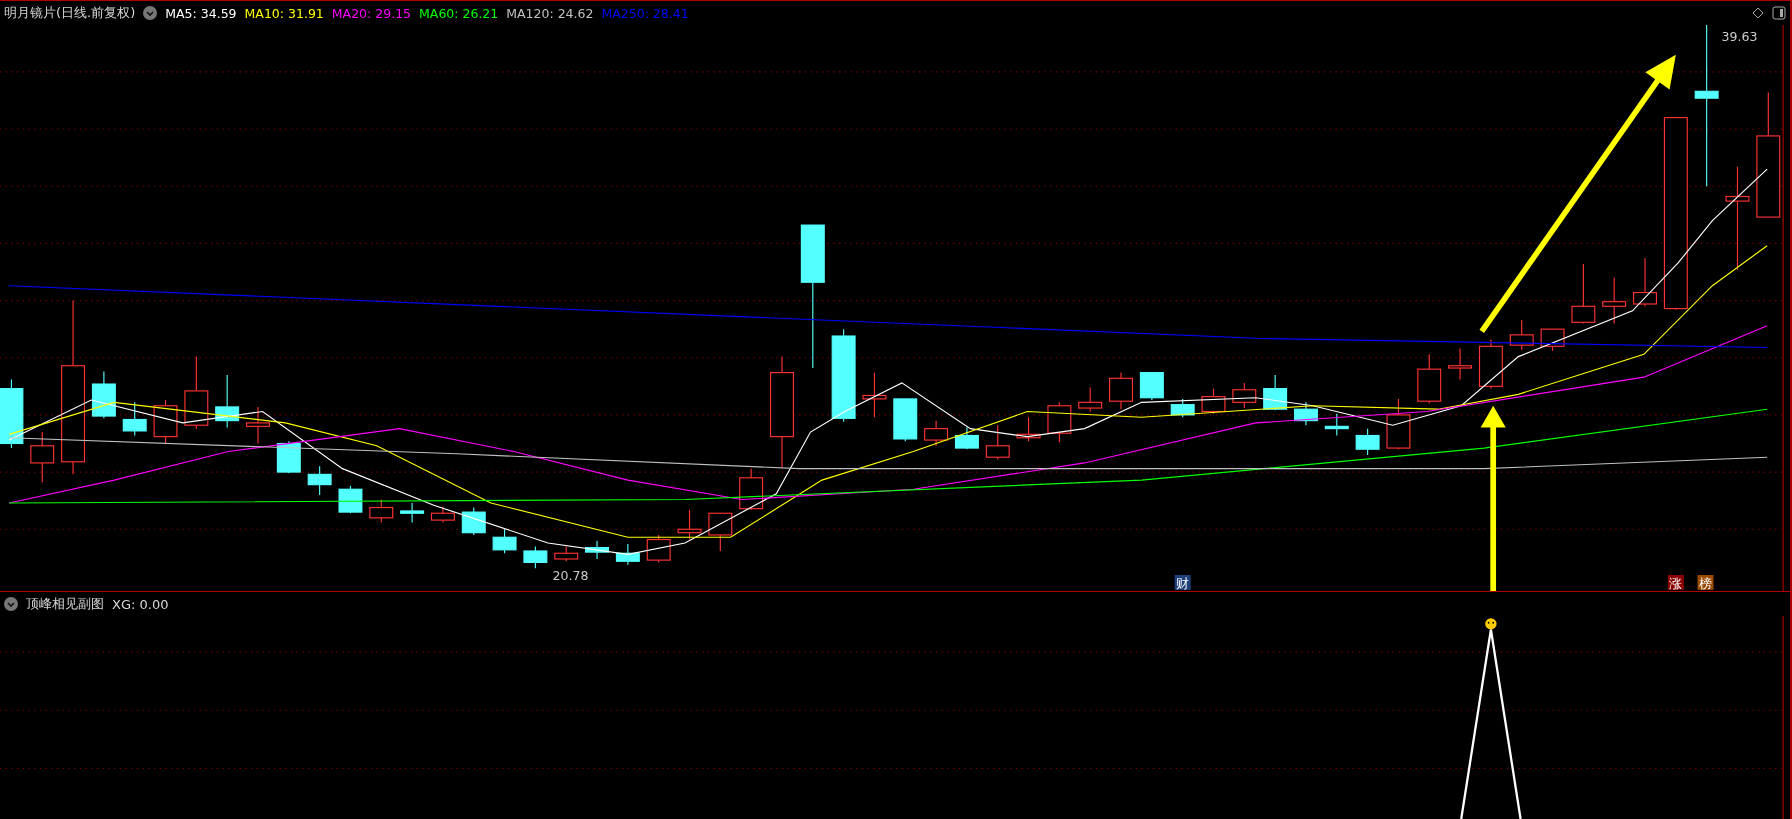 The width and height of the screenshot is (1792, 819). I want to click on ma-legend: MA5: 34.59, so click(201, 13).